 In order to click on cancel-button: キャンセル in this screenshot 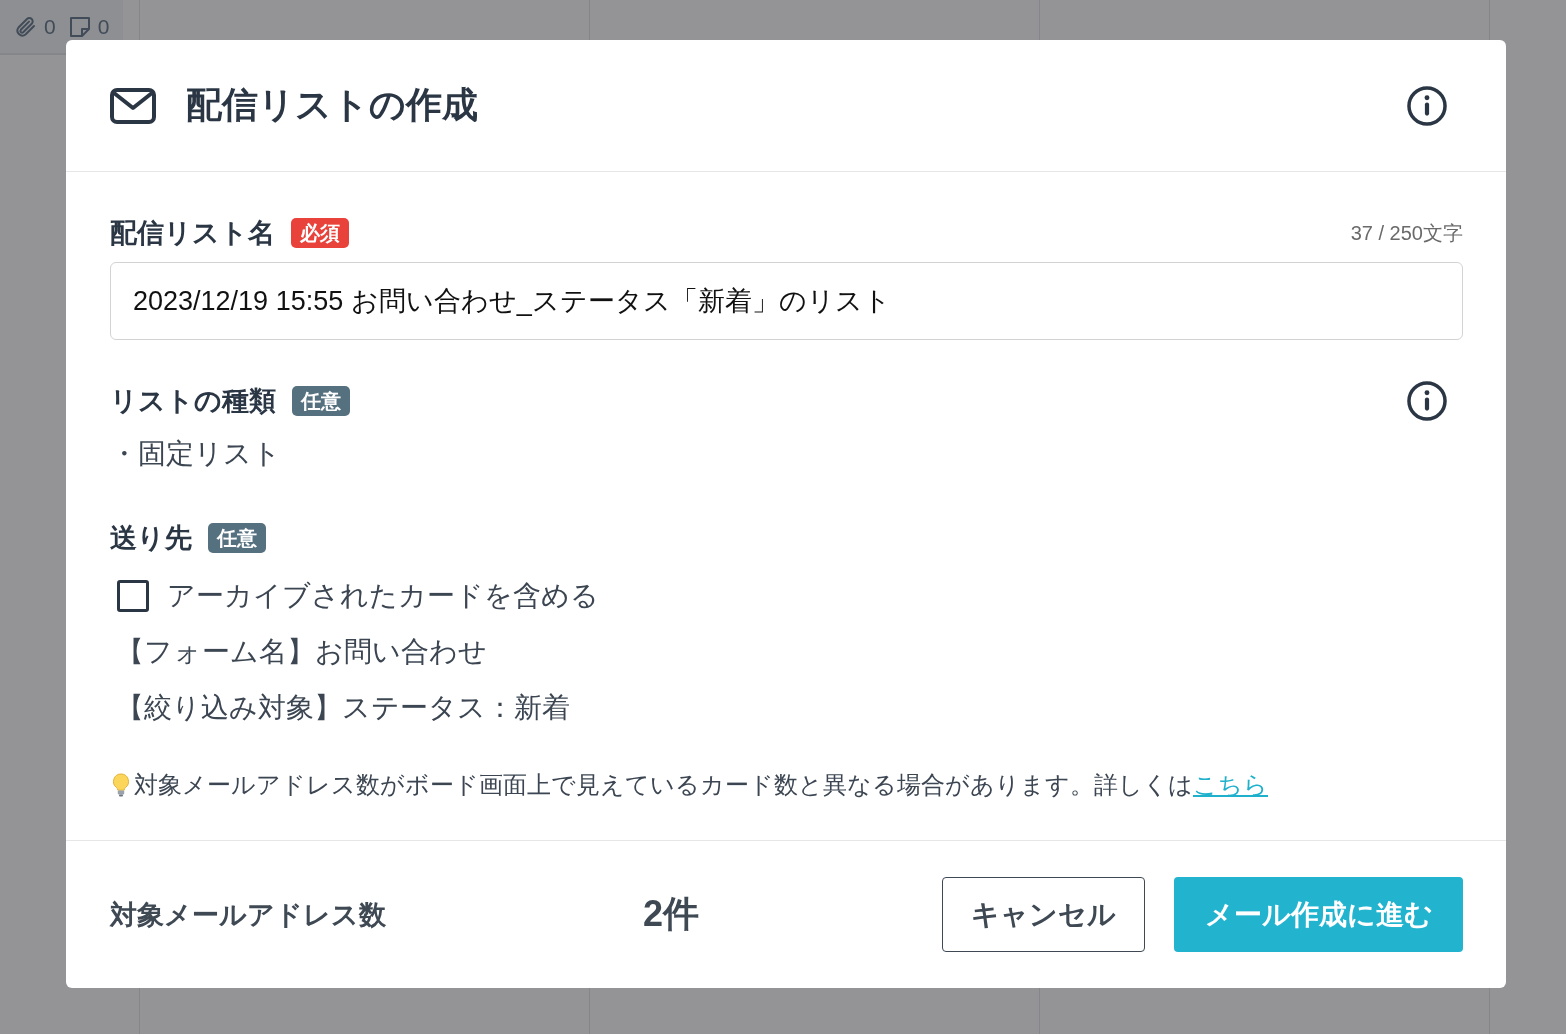, I will do `click(1043, 914)`.